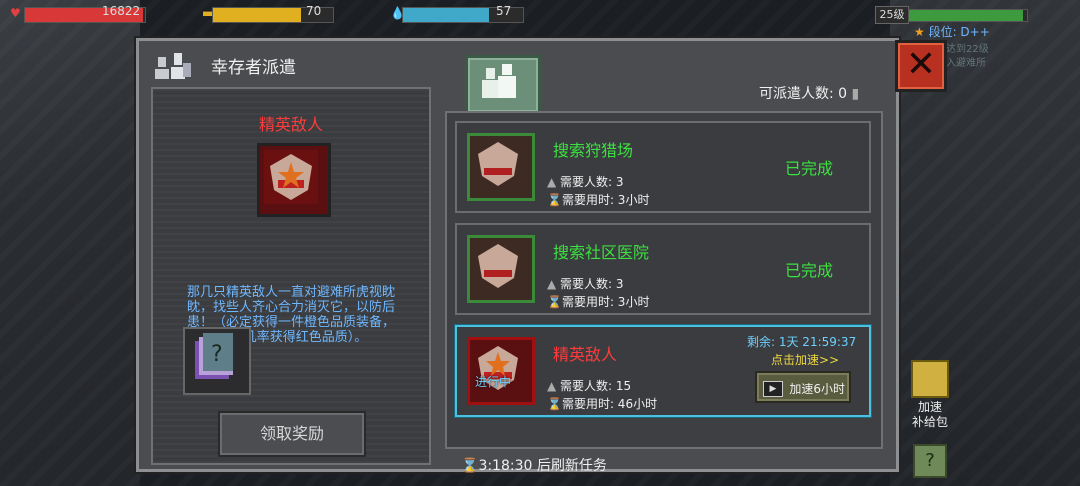  Describe the element at coordinates (809, 94) in the screenshot. I see `dispatch-count: 可派遣人数: 0 ▮` at that location.